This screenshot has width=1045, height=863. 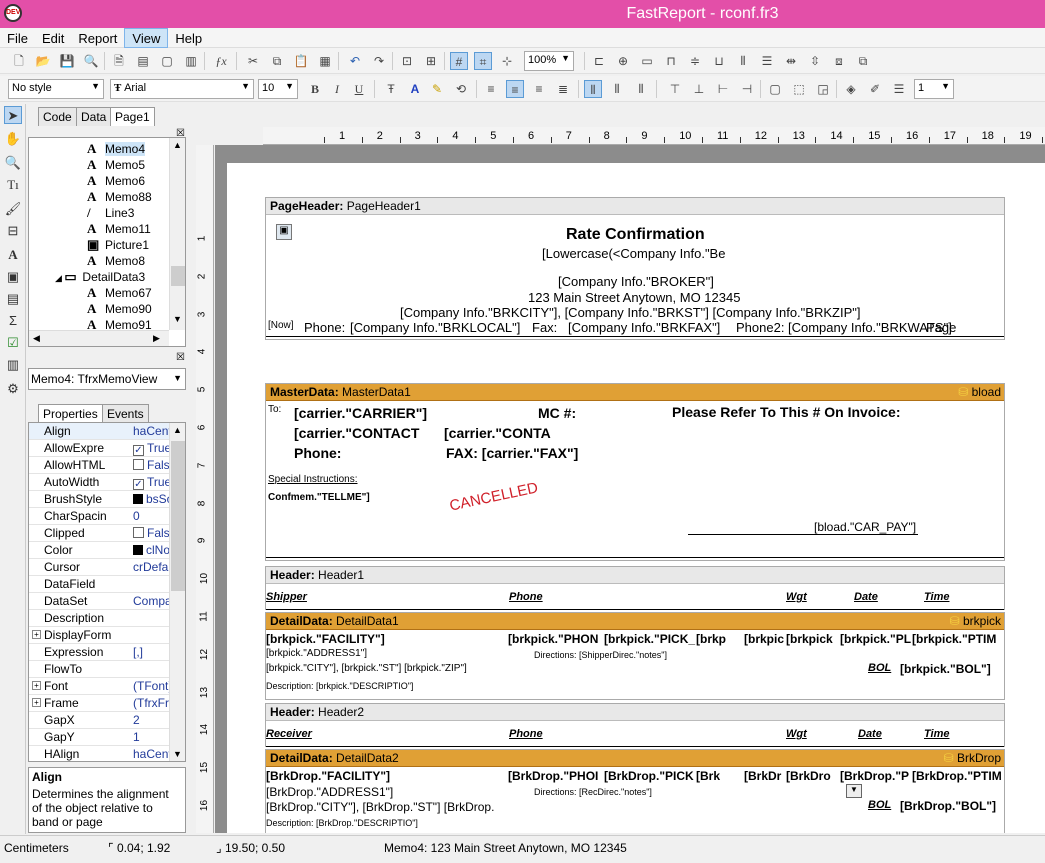 What do you see at coordinates (221, 61) in the screenshot?
I see `variables-icon: ƒx` at bounding box center [221, 61].